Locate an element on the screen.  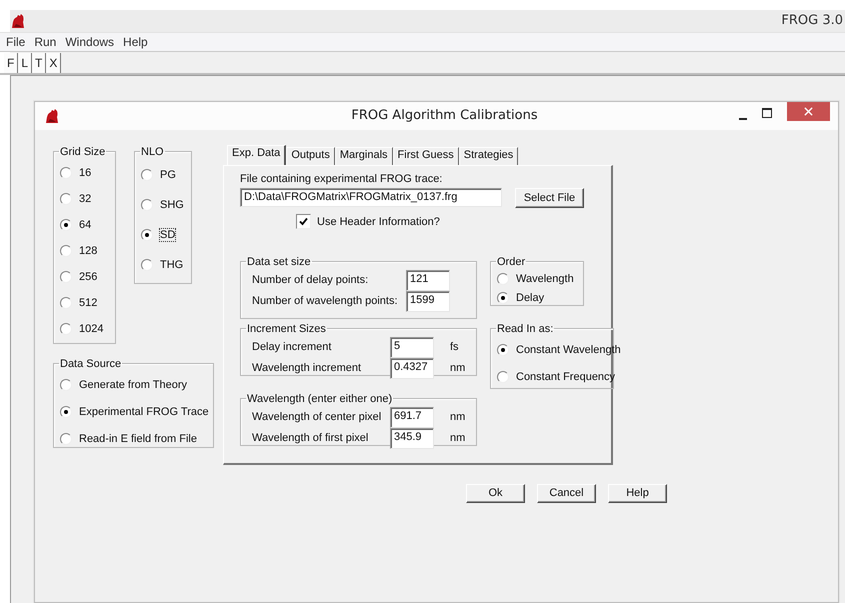
radio-label: THG is located at coordinates (172, 264).